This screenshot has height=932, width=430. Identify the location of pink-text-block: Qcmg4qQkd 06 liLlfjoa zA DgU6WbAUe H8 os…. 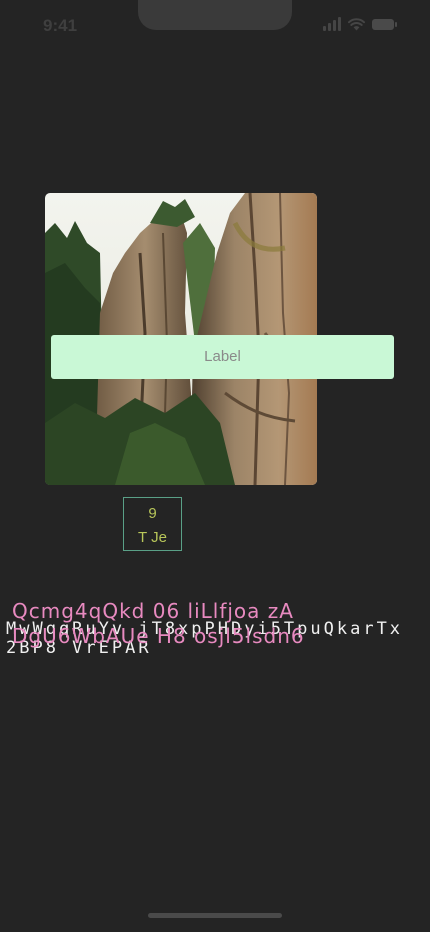
(158, 623).